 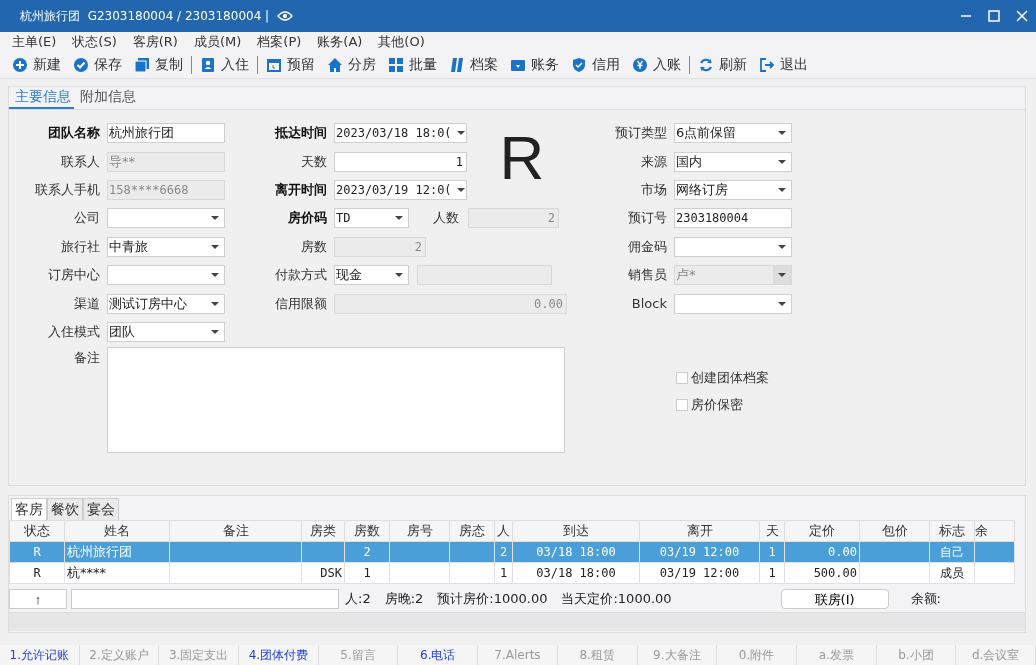 What do you see at coordinates (335, 65) in the screenshot?
I see `house-icon` at bounding box center [335, 65].